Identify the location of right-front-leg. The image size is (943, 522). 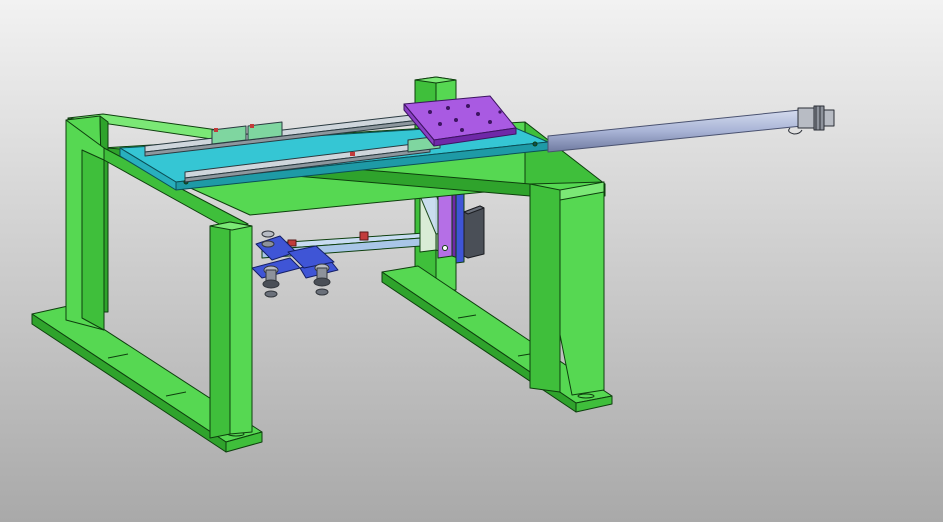
(567, 288).